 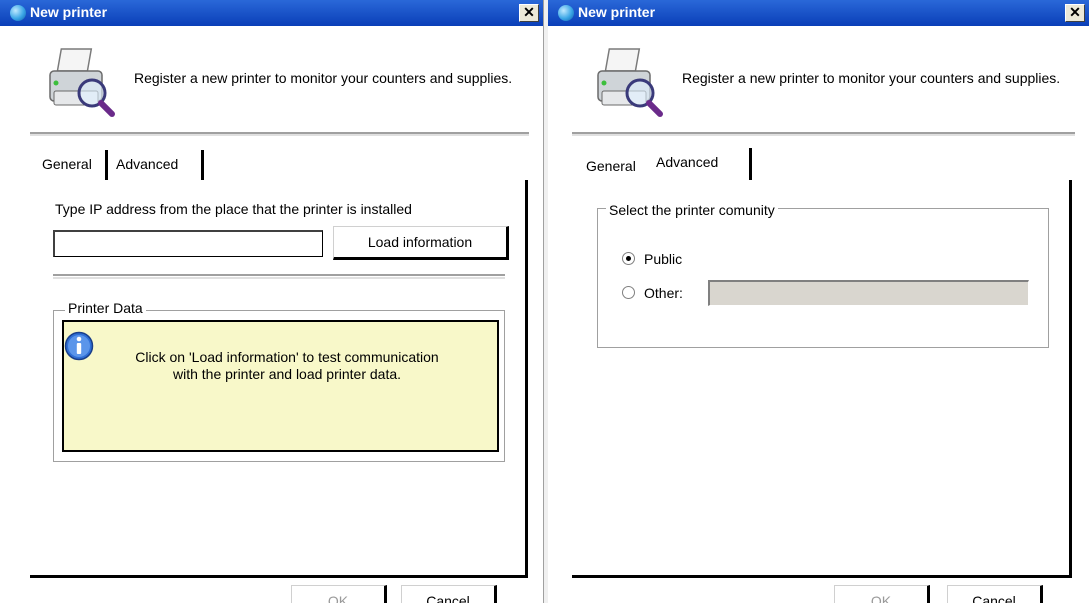 I want to click on community-group, so click(x=823, y=278).